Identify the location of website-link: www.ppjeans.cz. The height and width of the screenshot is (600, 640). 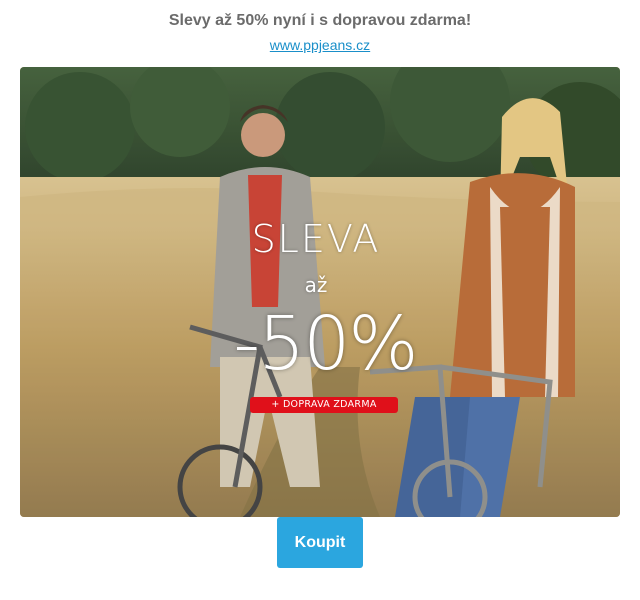
(320, 45).